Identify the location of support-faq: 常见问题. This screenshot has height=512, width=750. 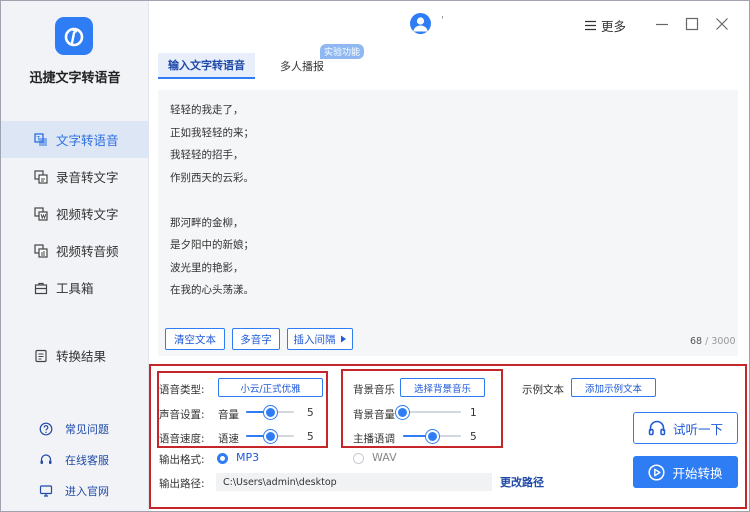
(75, 428).